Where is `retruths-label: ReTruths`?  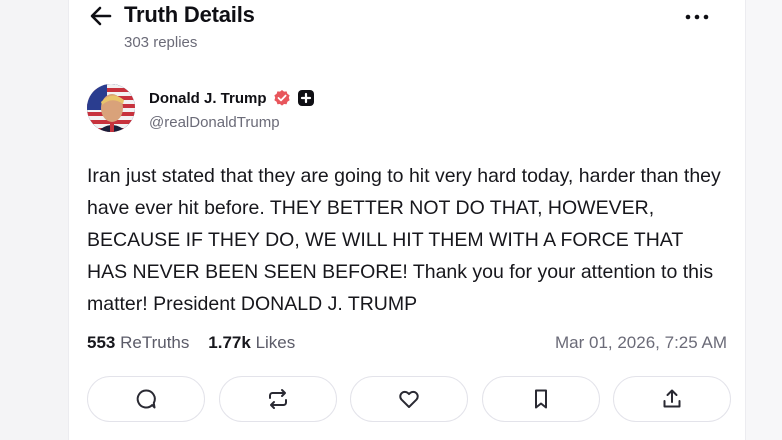 retruths-label: ReTruths is located at coordinates (155, 342).